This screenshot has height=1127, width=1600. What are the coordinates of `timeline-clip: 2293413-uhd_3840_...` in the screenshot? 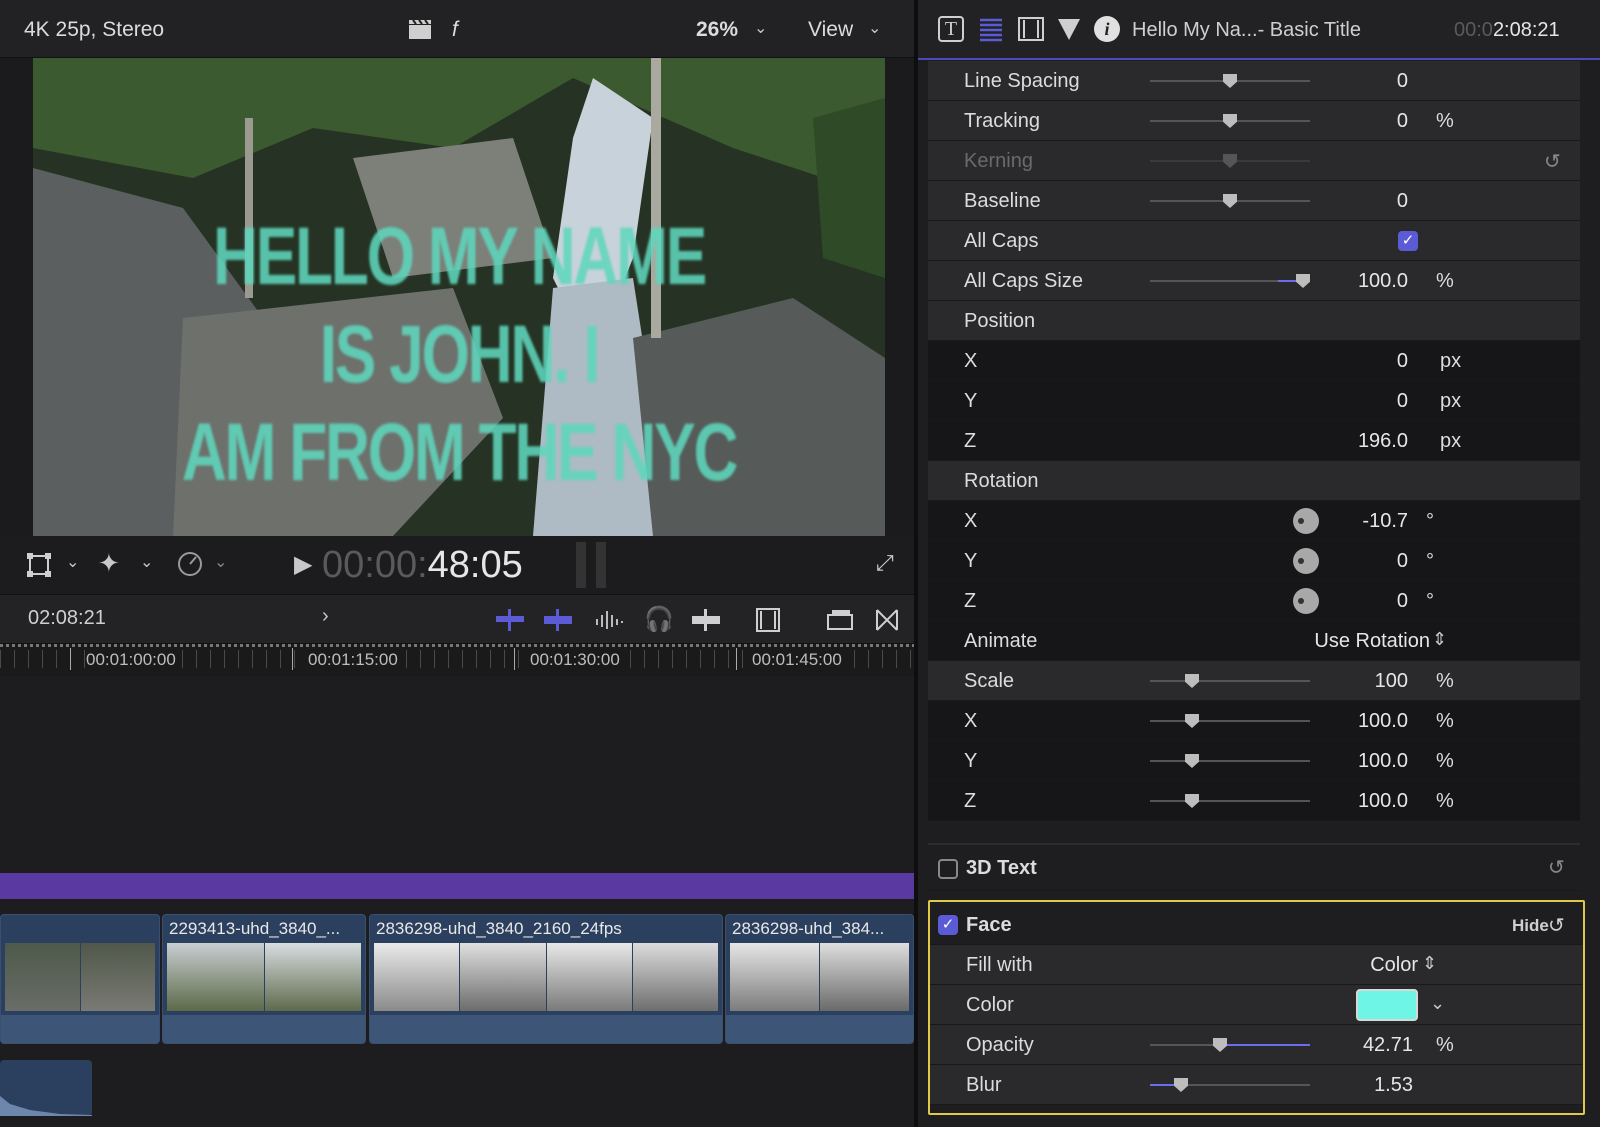 It's located at (264, 979).